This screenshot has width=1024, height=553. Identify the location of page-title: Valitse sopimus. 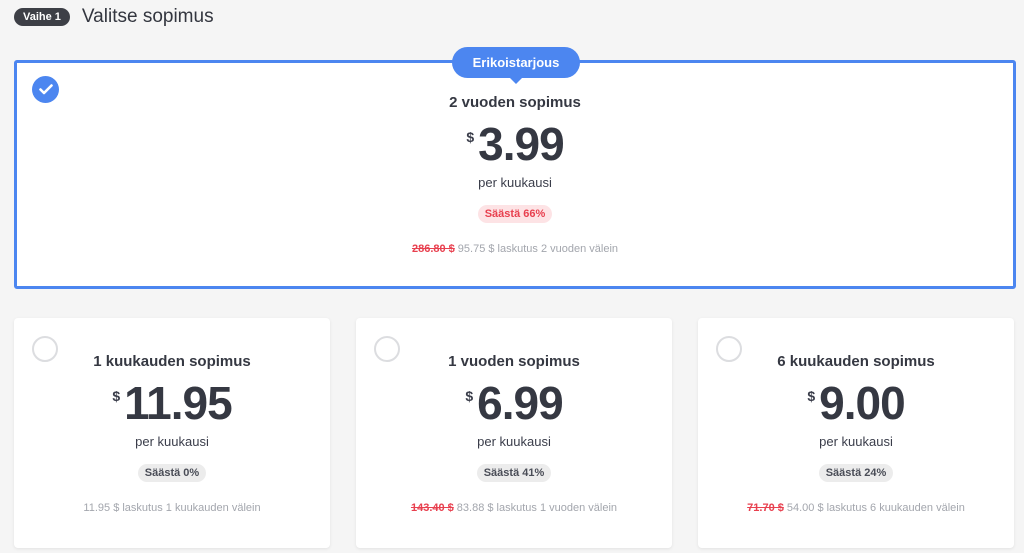
(147, 16).